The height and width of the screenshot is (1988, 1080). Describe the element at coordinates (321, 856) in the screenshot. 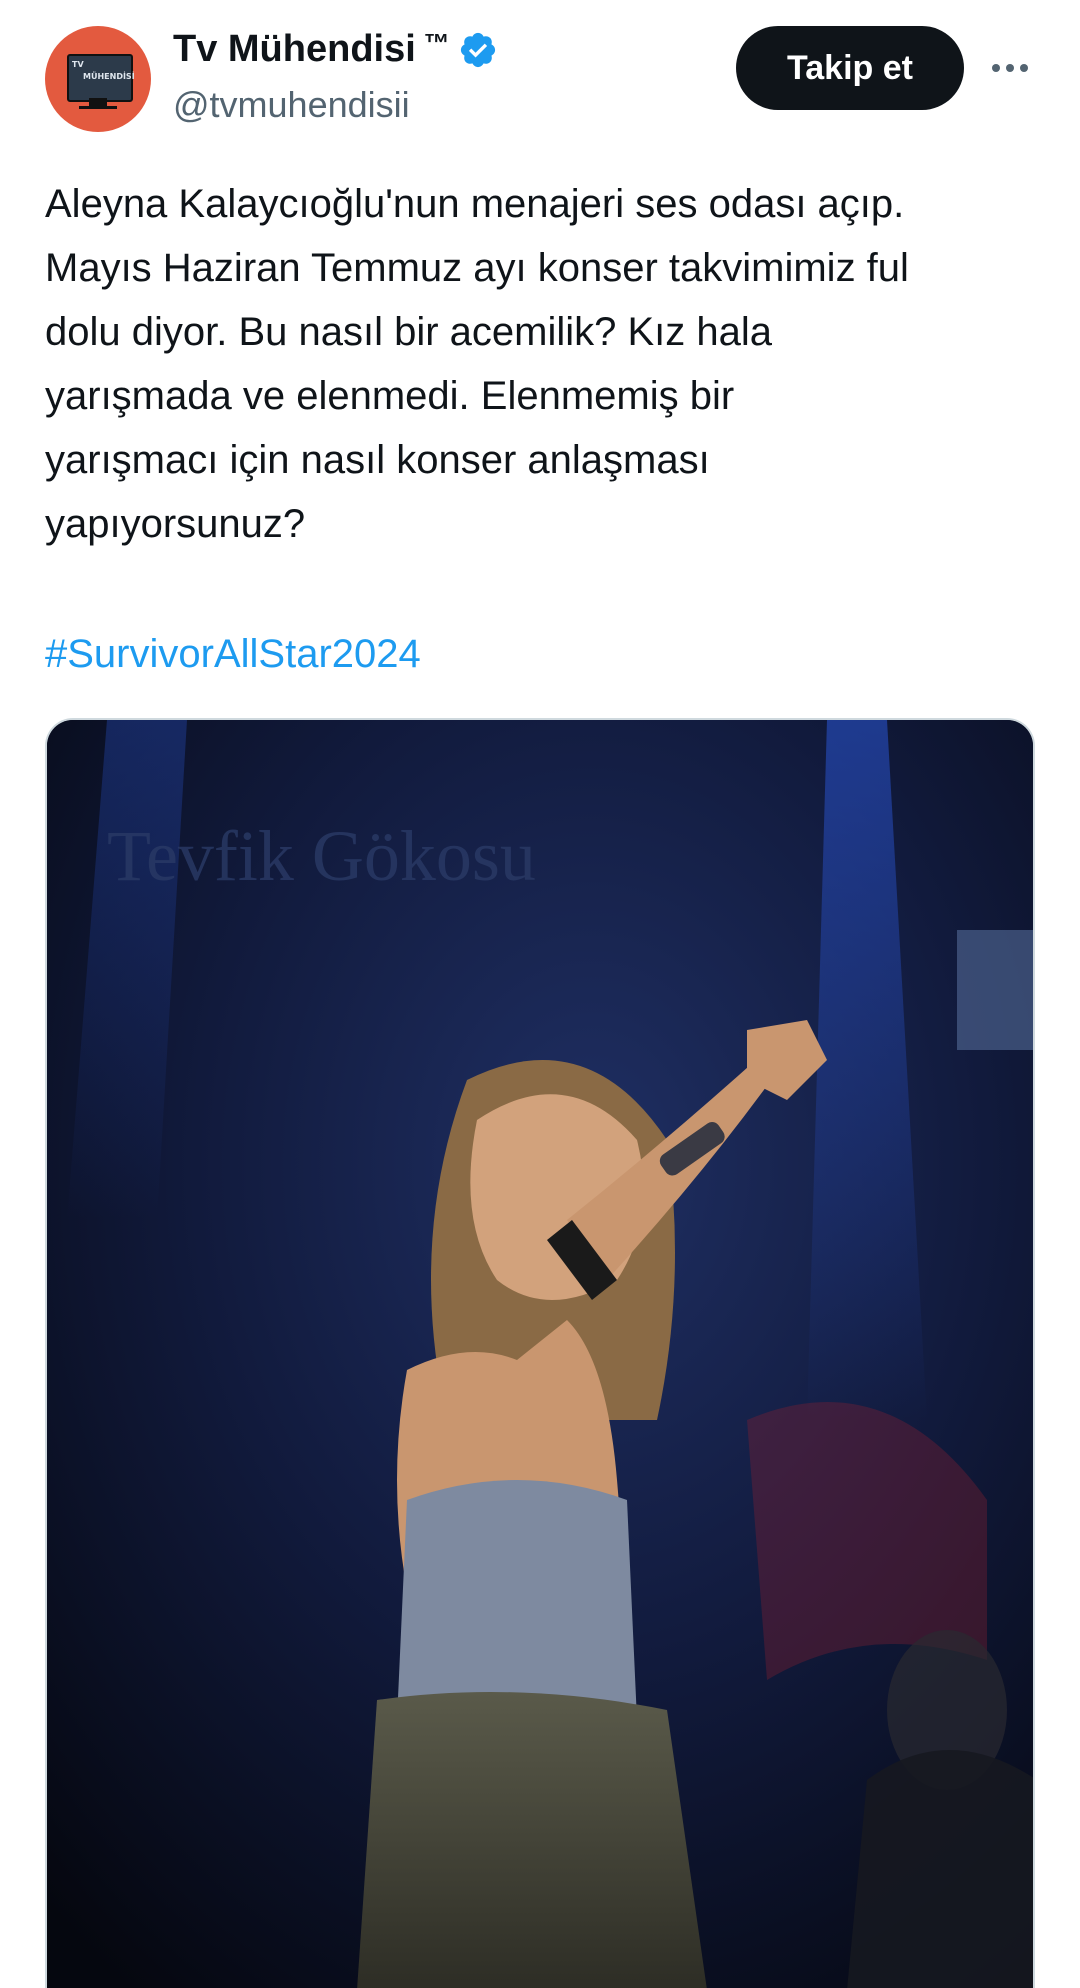

I see `stage-backdrop-text: Tevfik Gökosu` at that location.